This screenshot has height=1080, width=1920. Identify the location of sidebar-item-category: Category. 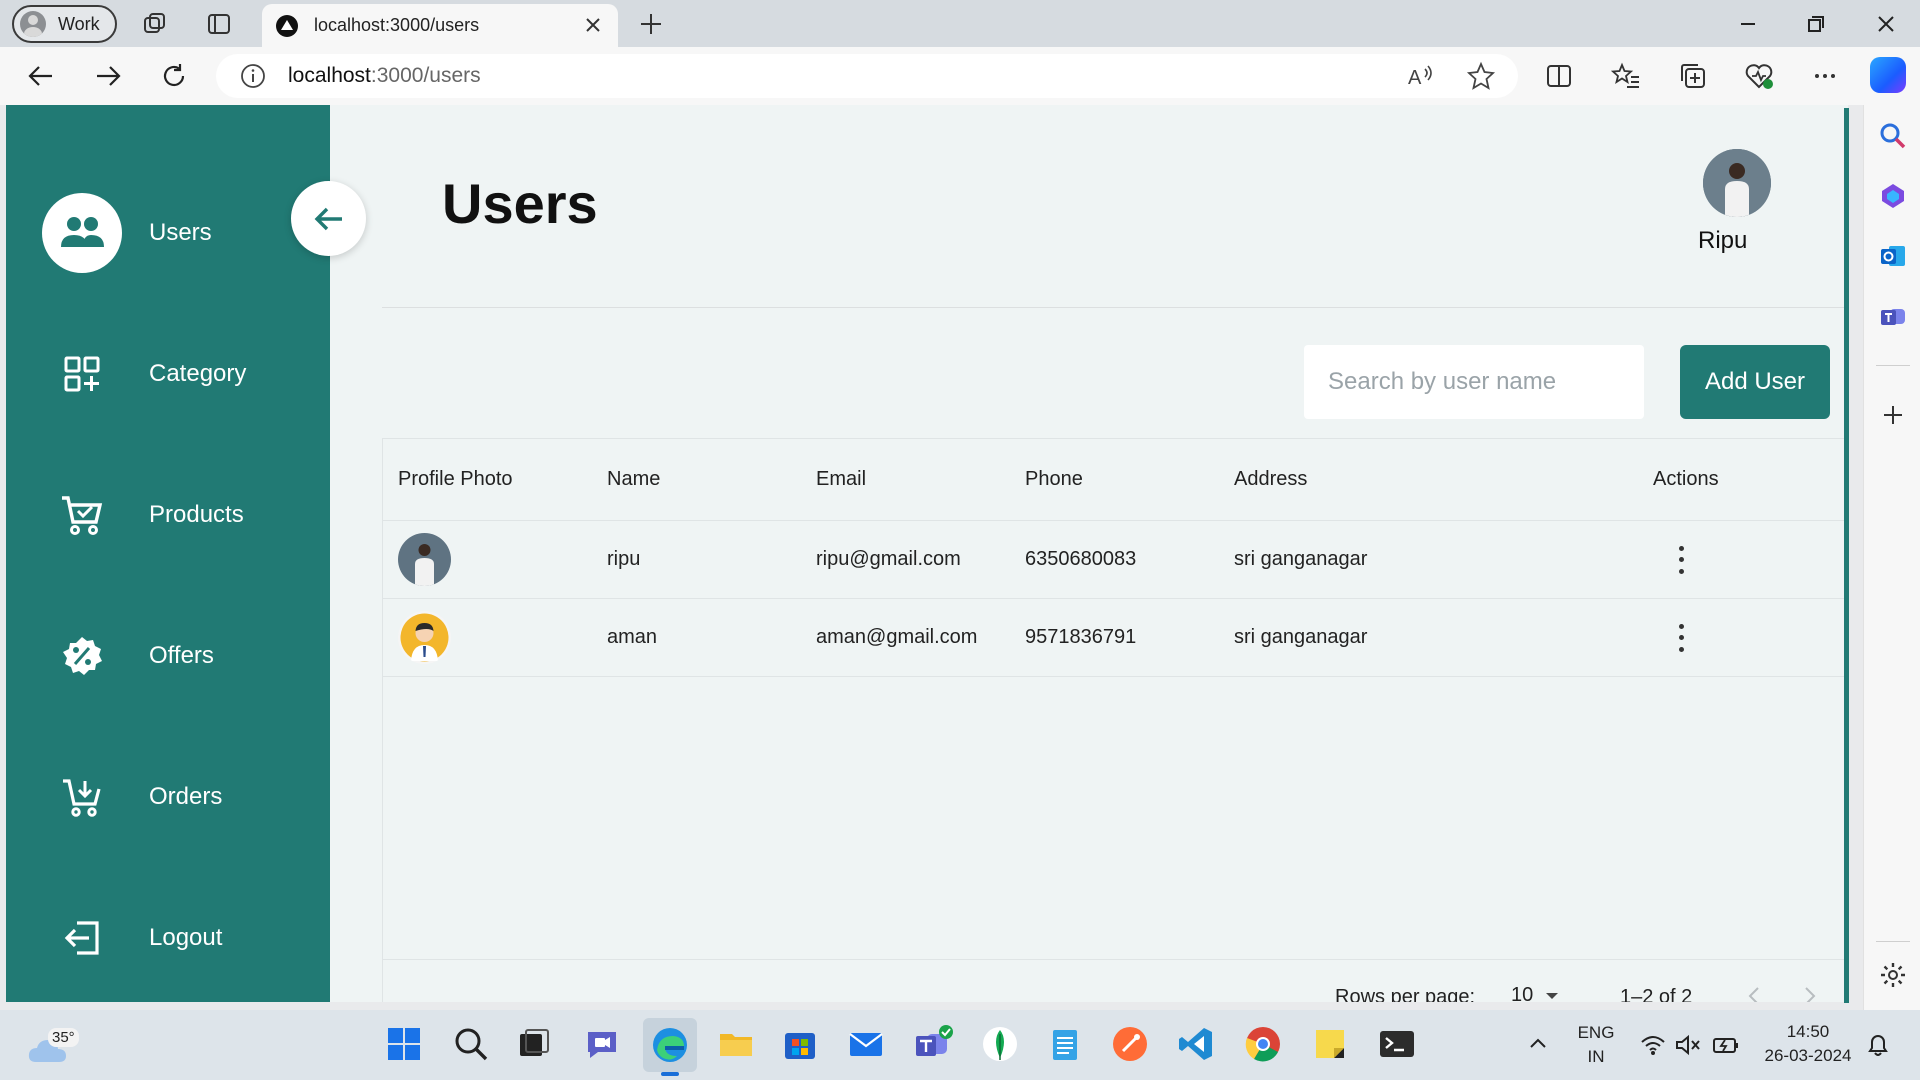
(168, 374).